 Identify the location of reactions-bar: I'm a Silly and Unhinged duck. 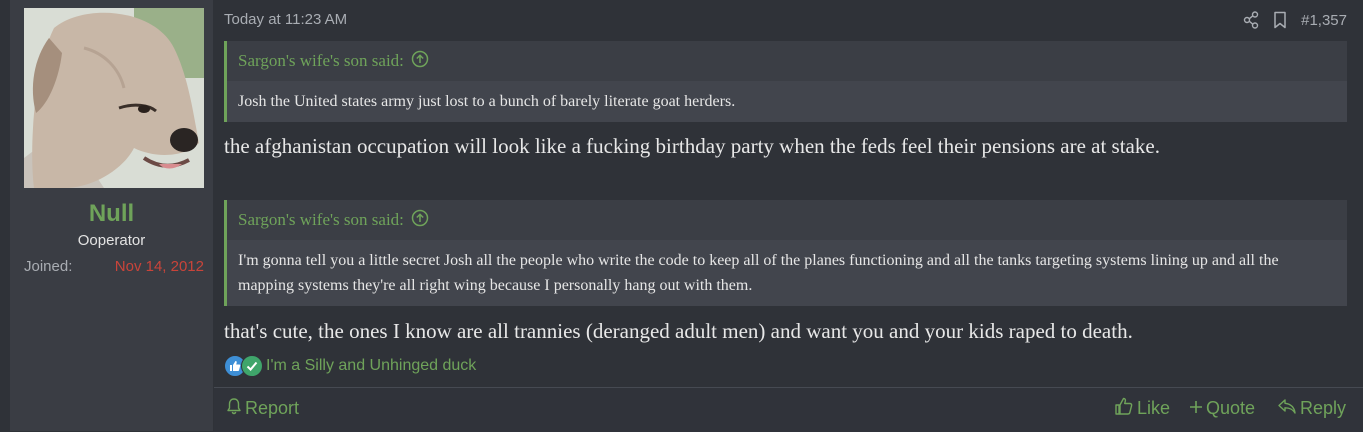
(350, 366).